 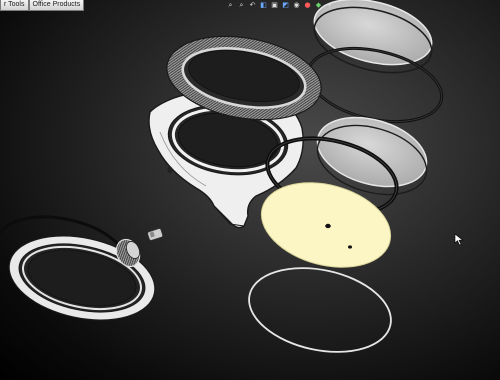 I want to click on zoom-area-icon: ⌕, so click(x=241, y=5).